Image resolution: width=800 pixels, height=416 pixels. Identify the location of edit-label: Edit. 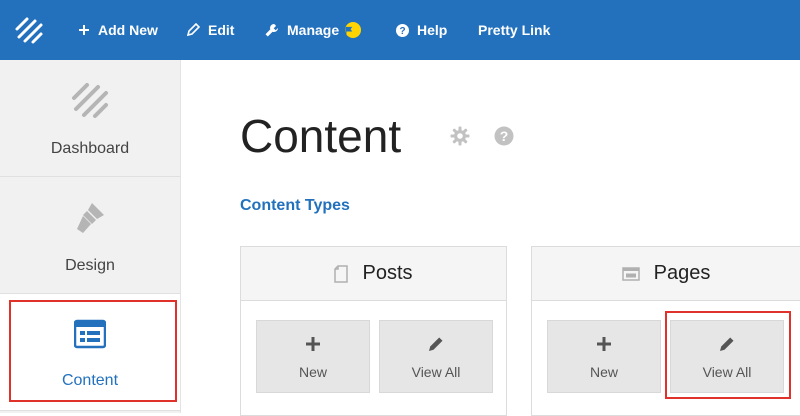
(221, 30).